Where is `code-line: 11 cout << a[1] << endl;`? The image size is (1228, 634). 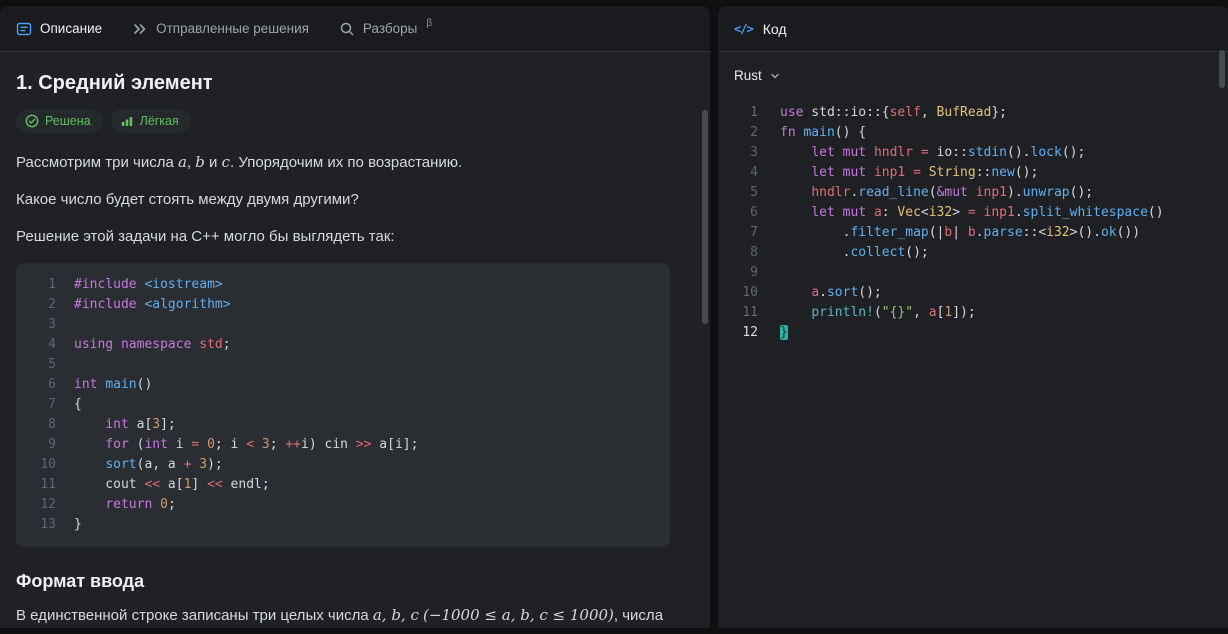
code-line: 11 cout << a[1] << endl; is located at coordinates (155, 484).